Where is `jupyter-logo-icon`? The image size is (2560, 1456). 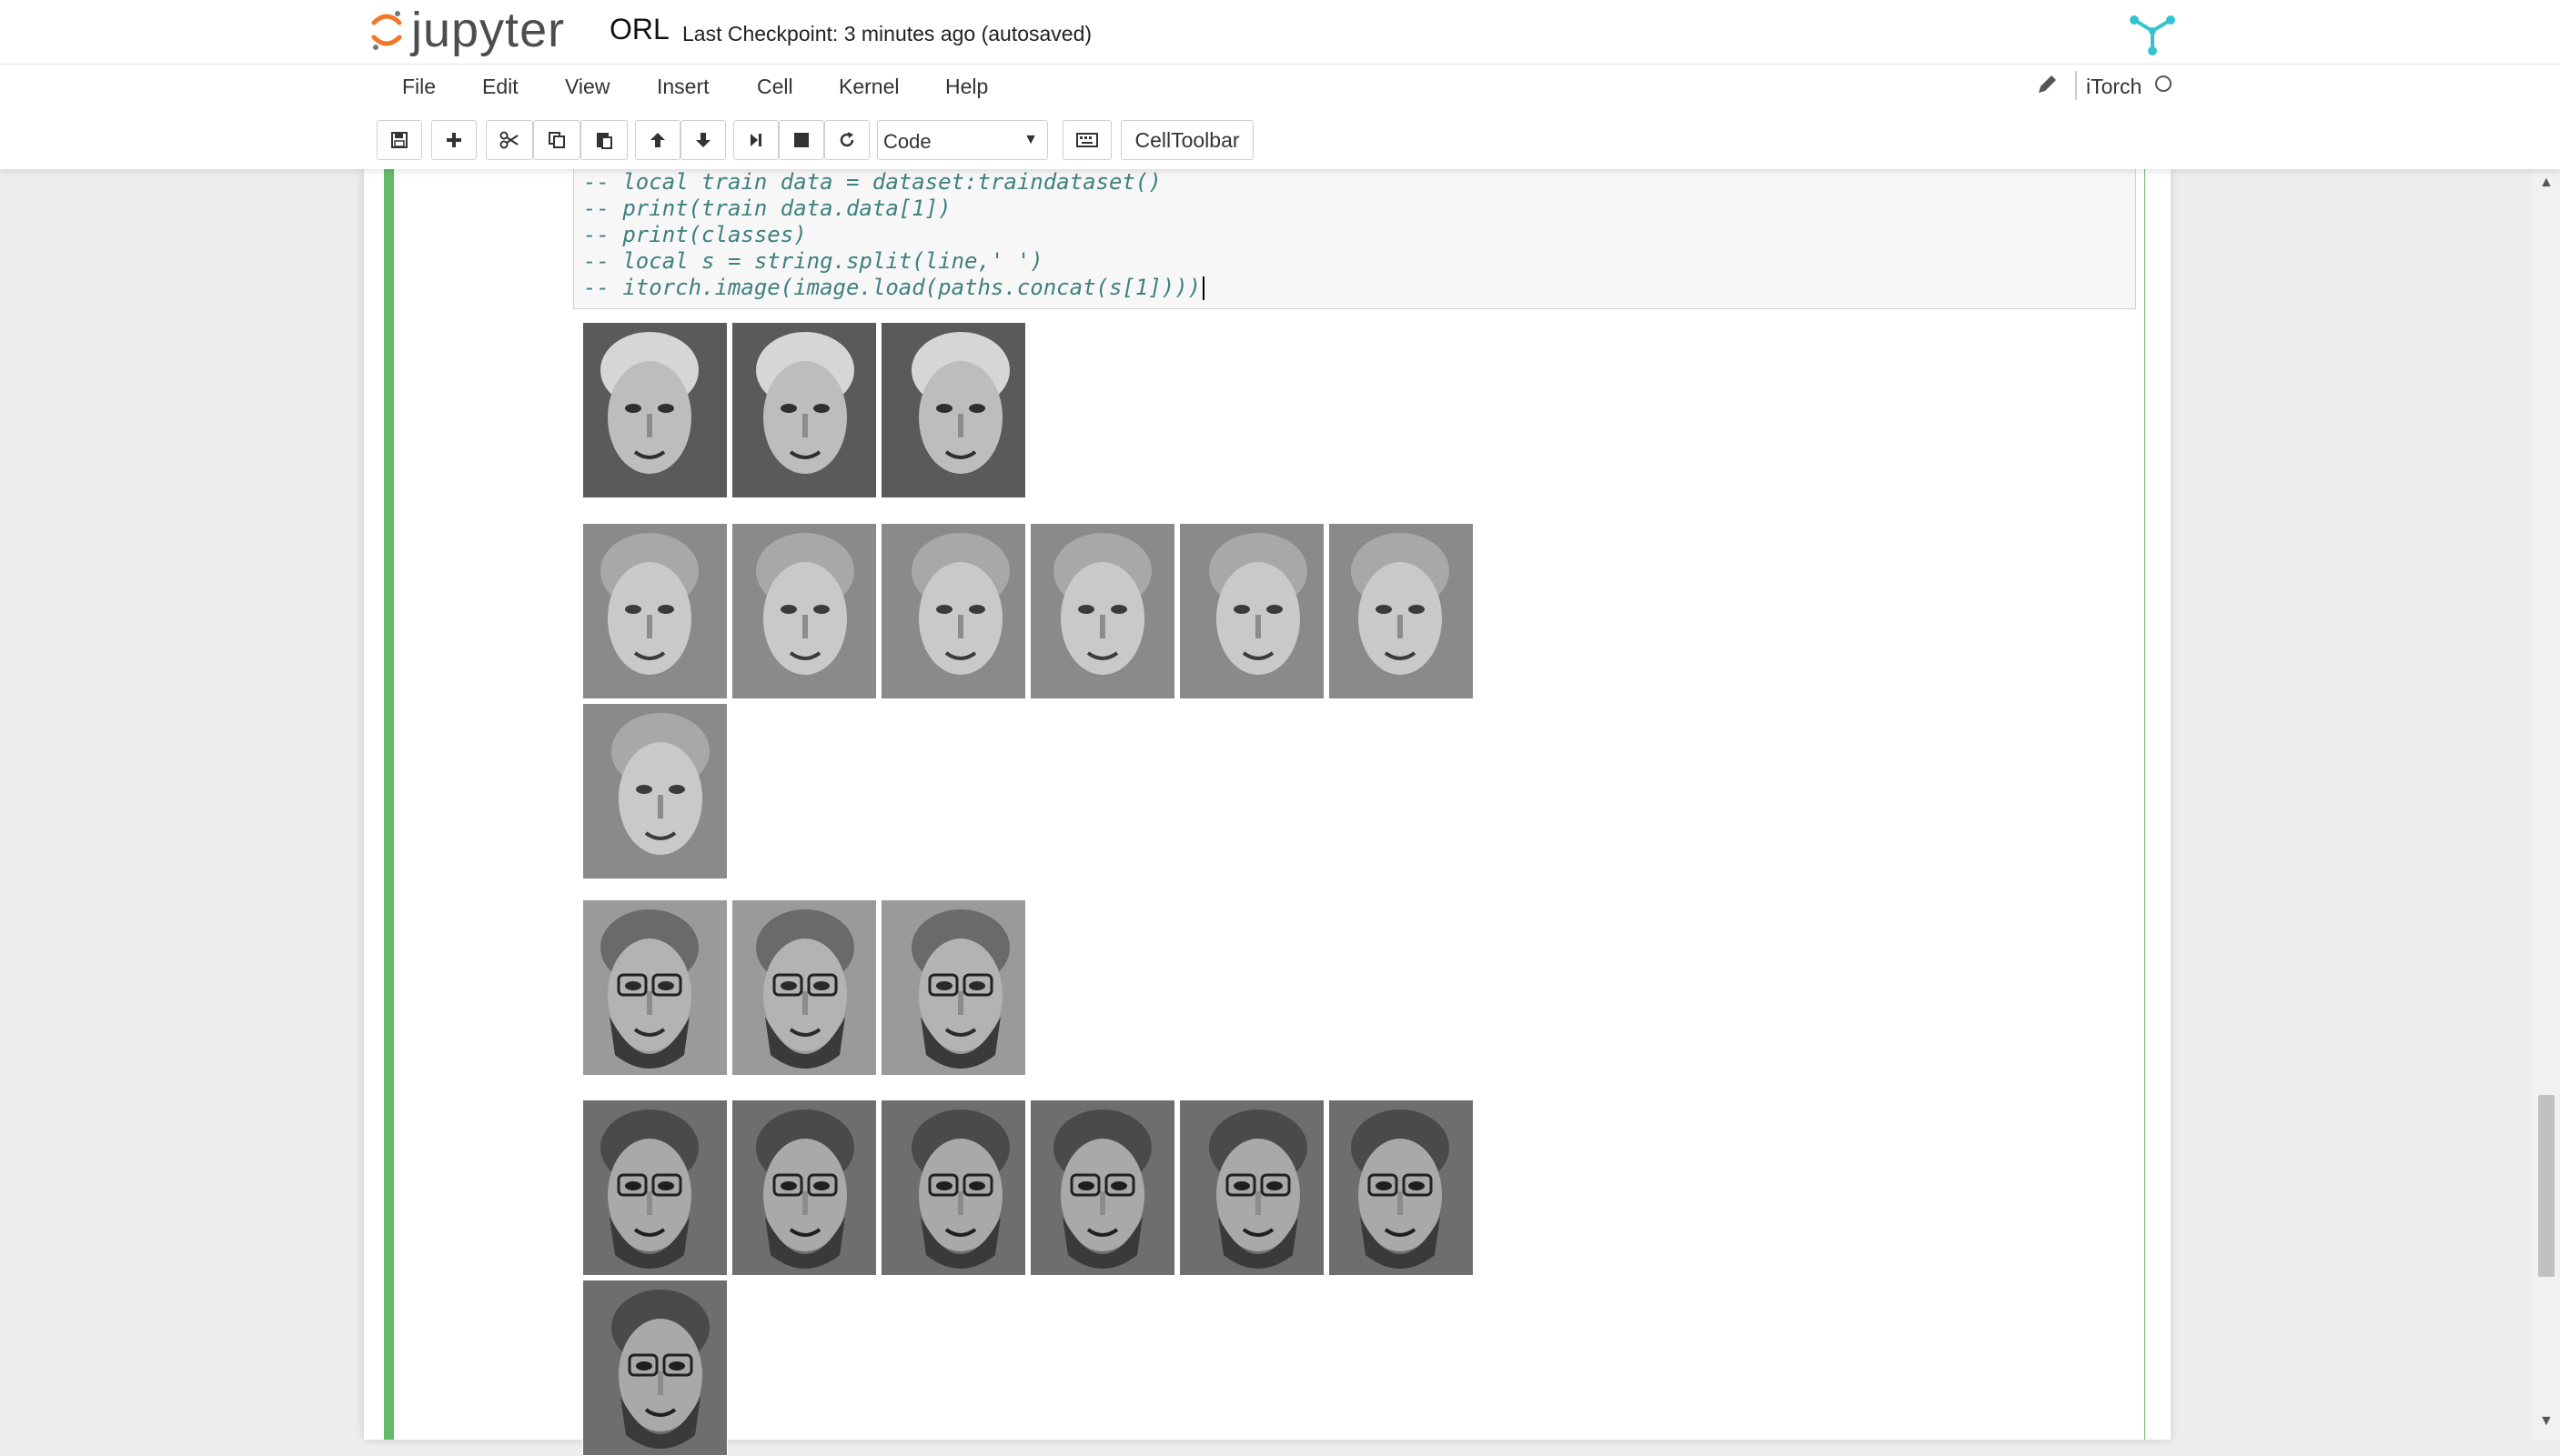 jupyter-logo-icon is located at coordinates (386, 31).